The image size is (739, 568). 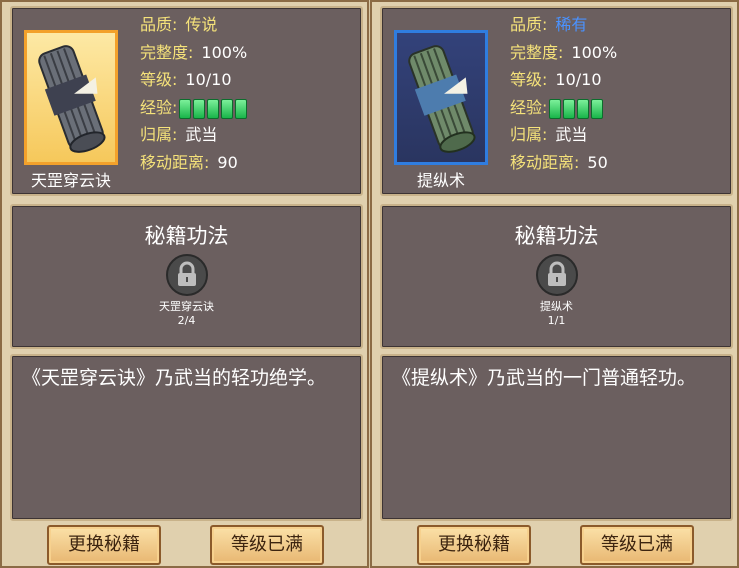 I want to click on description-text: 《天罡穿云诀》乃武当的轻功绝学。, so click(x=174, y=378).